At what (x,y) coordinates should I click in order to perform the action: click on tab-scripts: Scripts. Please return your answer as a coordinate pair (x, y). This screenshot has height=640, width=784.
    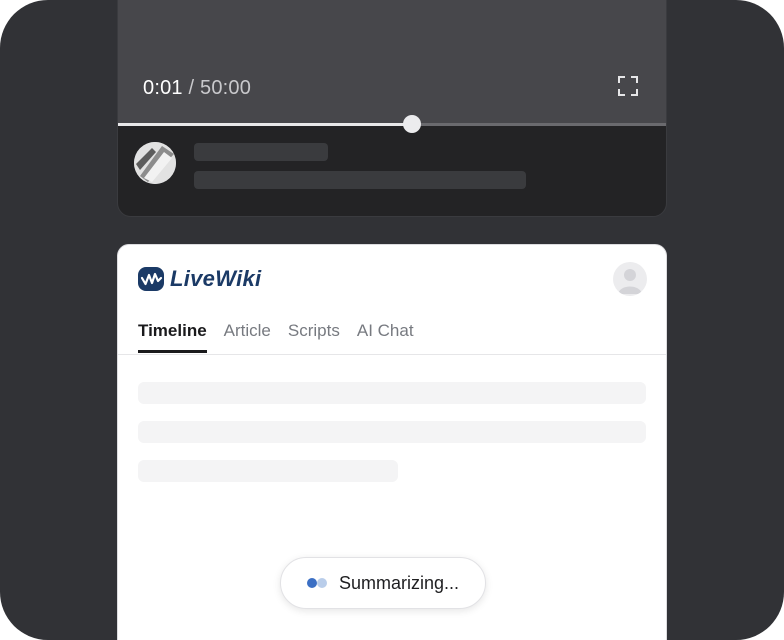
    Looking at the image, I should click on (314, 336).